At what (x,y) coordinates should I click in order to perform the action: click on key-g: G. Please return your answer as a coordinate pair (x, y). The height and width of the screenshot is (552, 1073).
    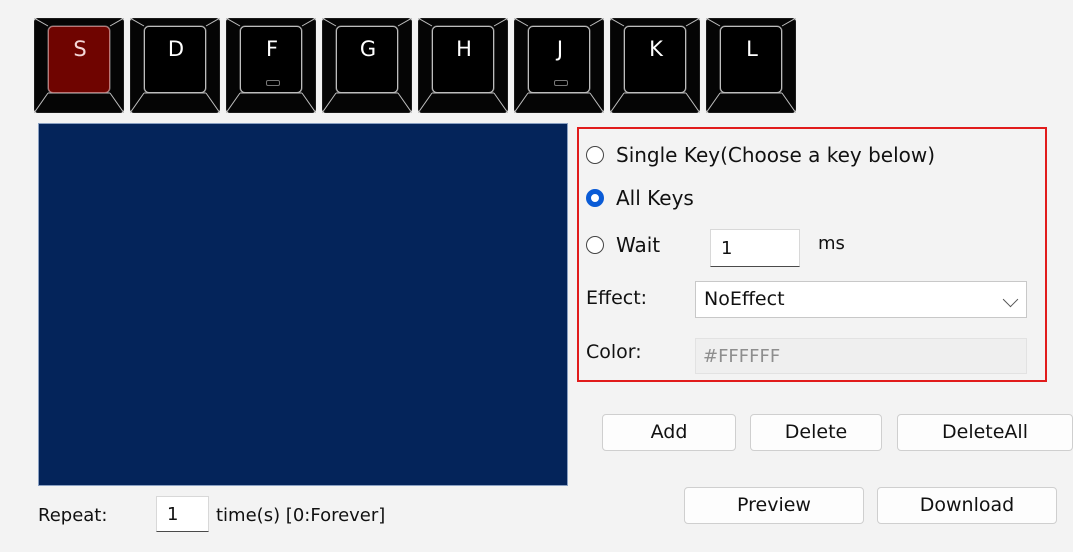
    Looking at the image, I should click on (367, 65).